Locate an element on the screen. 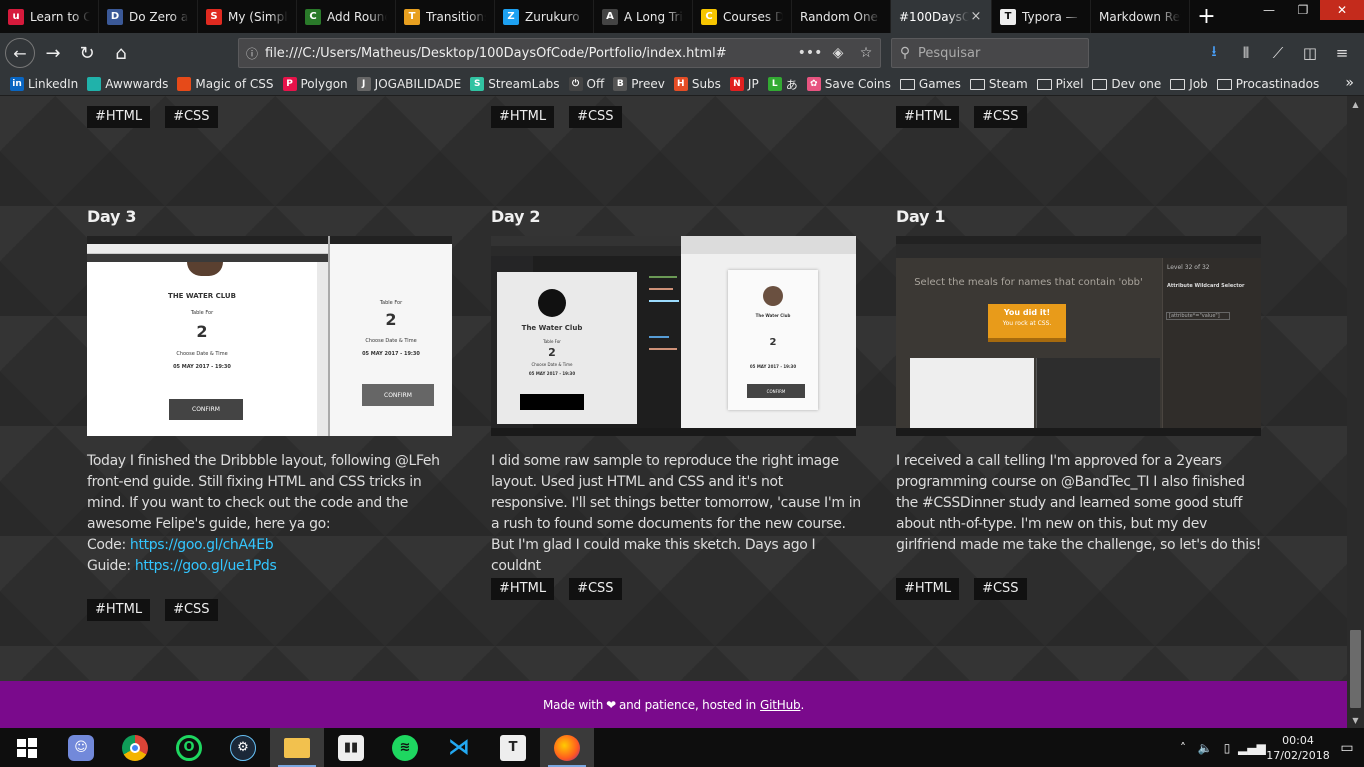  bookmark-favicon-icon: J is located at coordinates (363, 84).